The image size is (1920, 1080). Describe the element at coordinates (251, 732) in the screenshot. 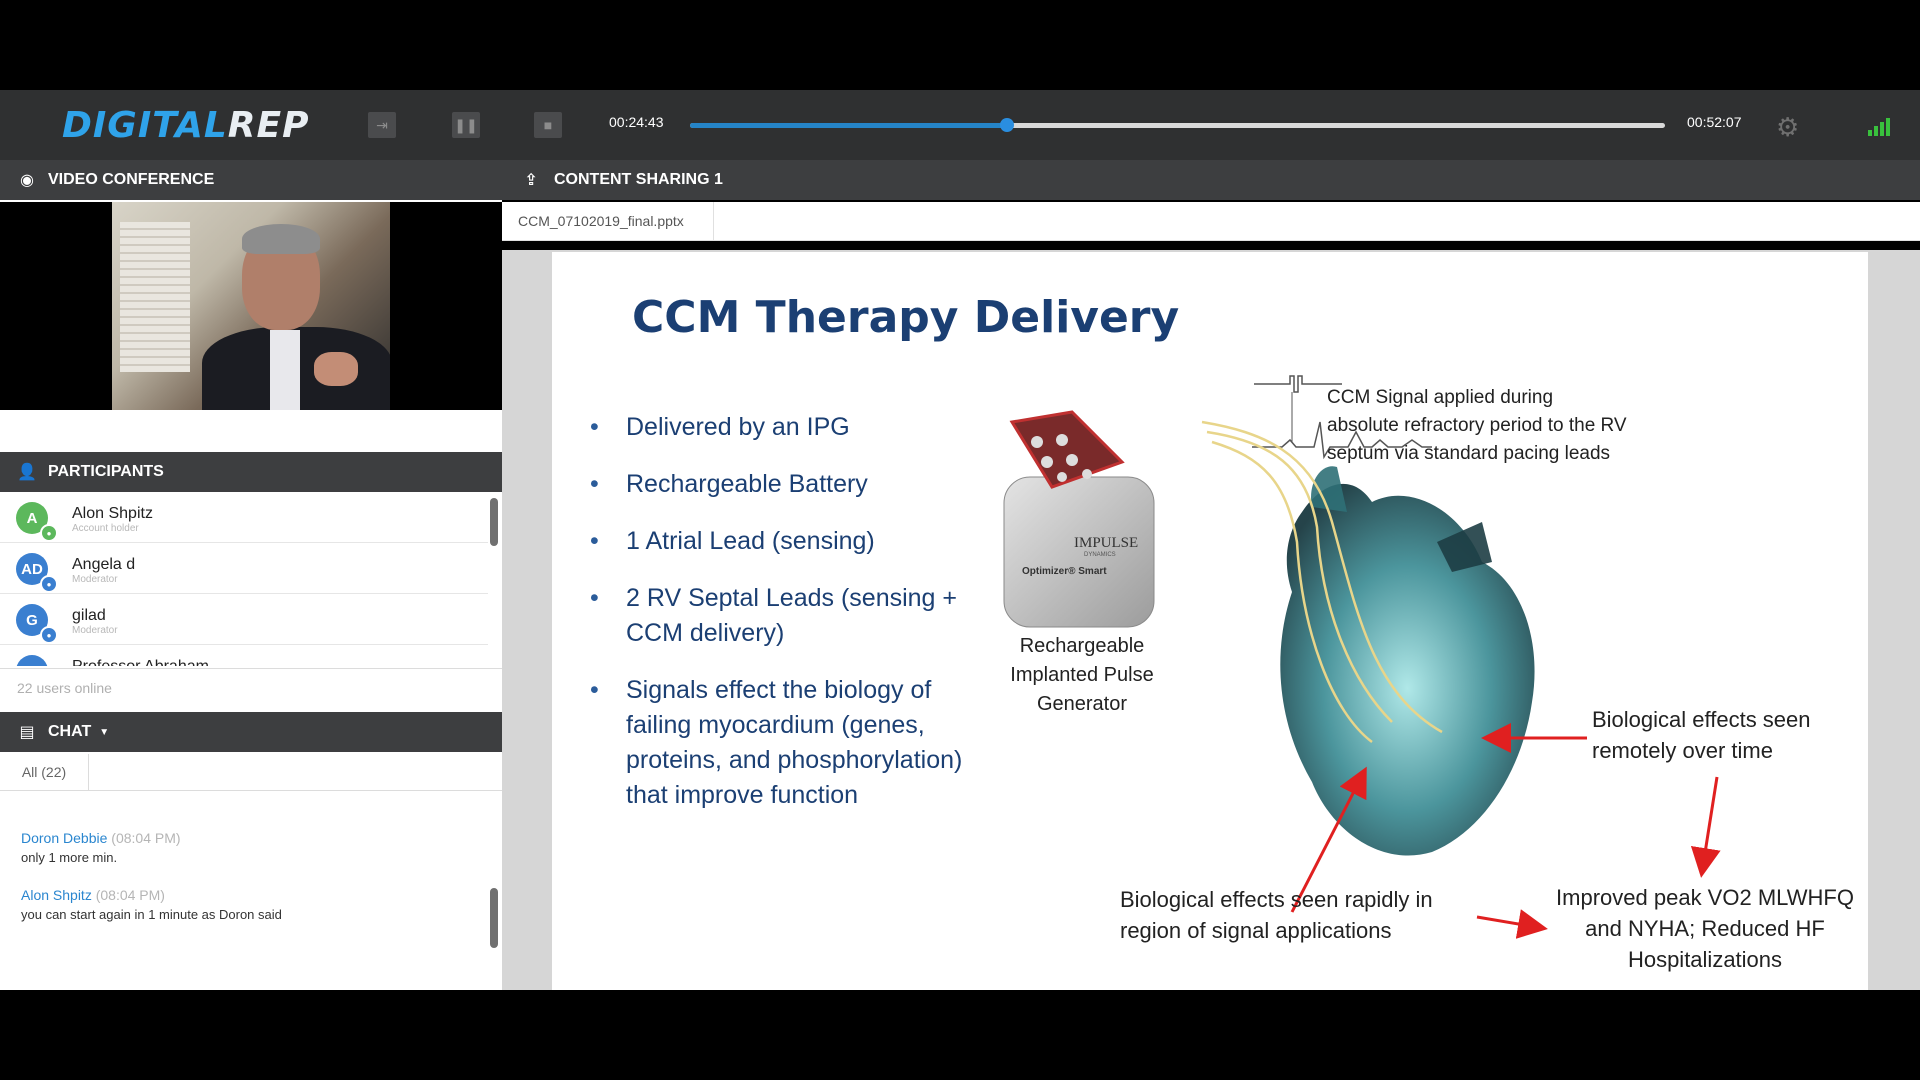

I see `chat-header: ▤ CHAT ▼` at that location.